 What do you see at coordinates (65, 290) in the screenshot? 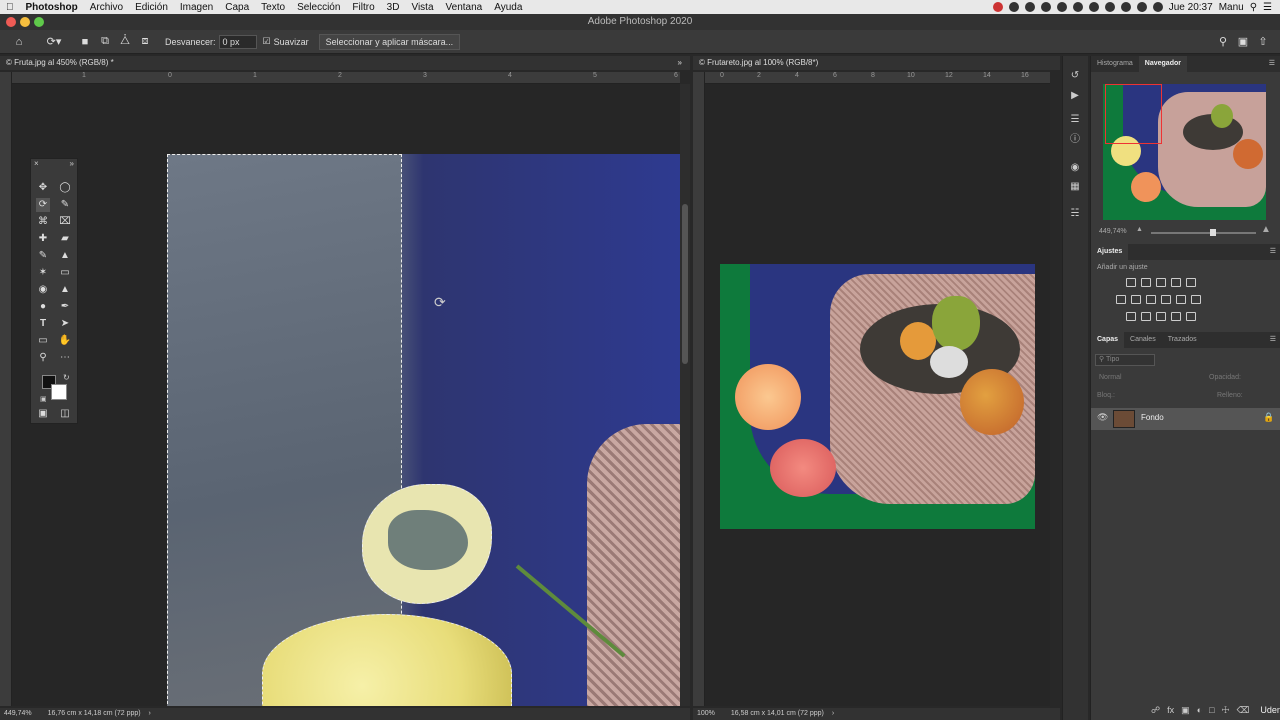
I see `blur-tool-icon: ▲` at bounding box center [65, 290].